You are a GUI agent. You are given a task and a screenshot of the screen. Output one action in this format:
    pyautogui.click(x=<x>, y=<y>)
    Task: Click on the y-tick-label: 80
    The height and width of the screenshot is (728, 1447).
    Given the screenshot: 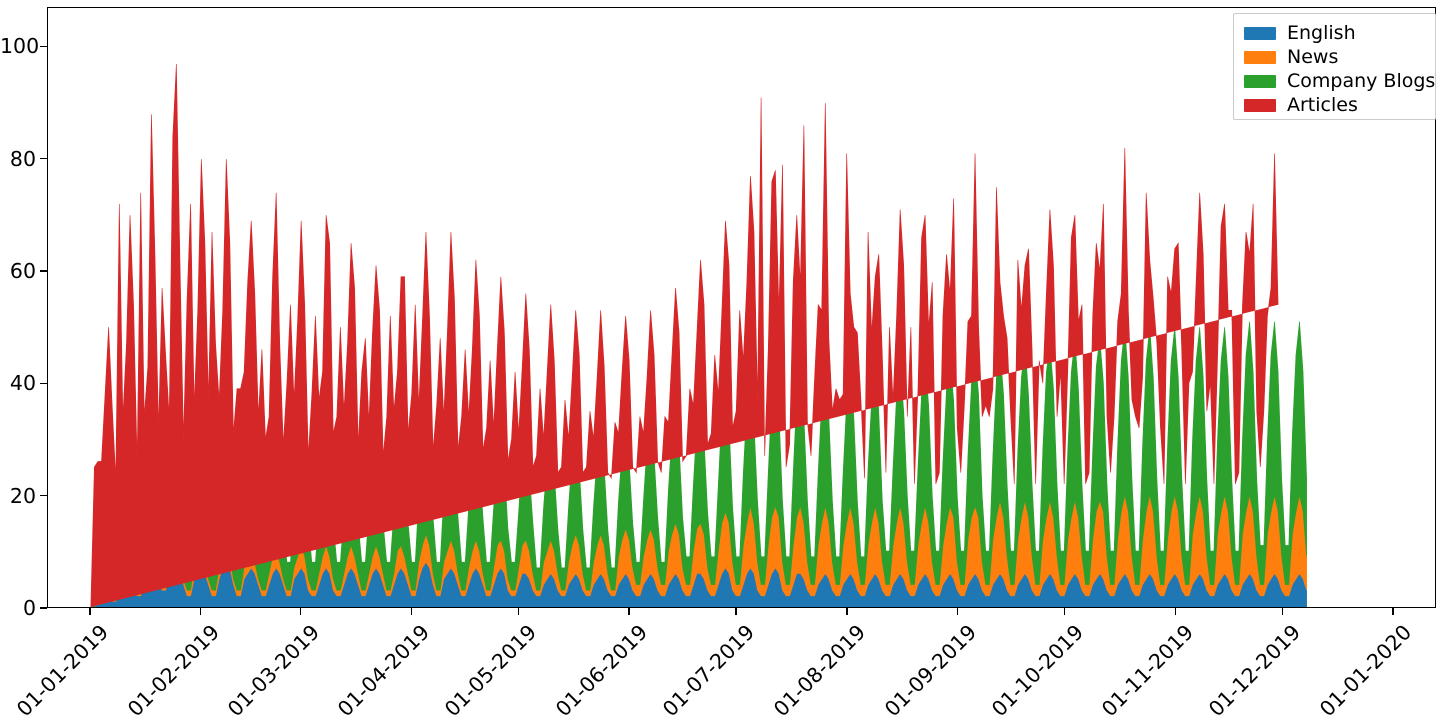 What is the action you would take?
    pyautogui.click(x=22, y=158)
    